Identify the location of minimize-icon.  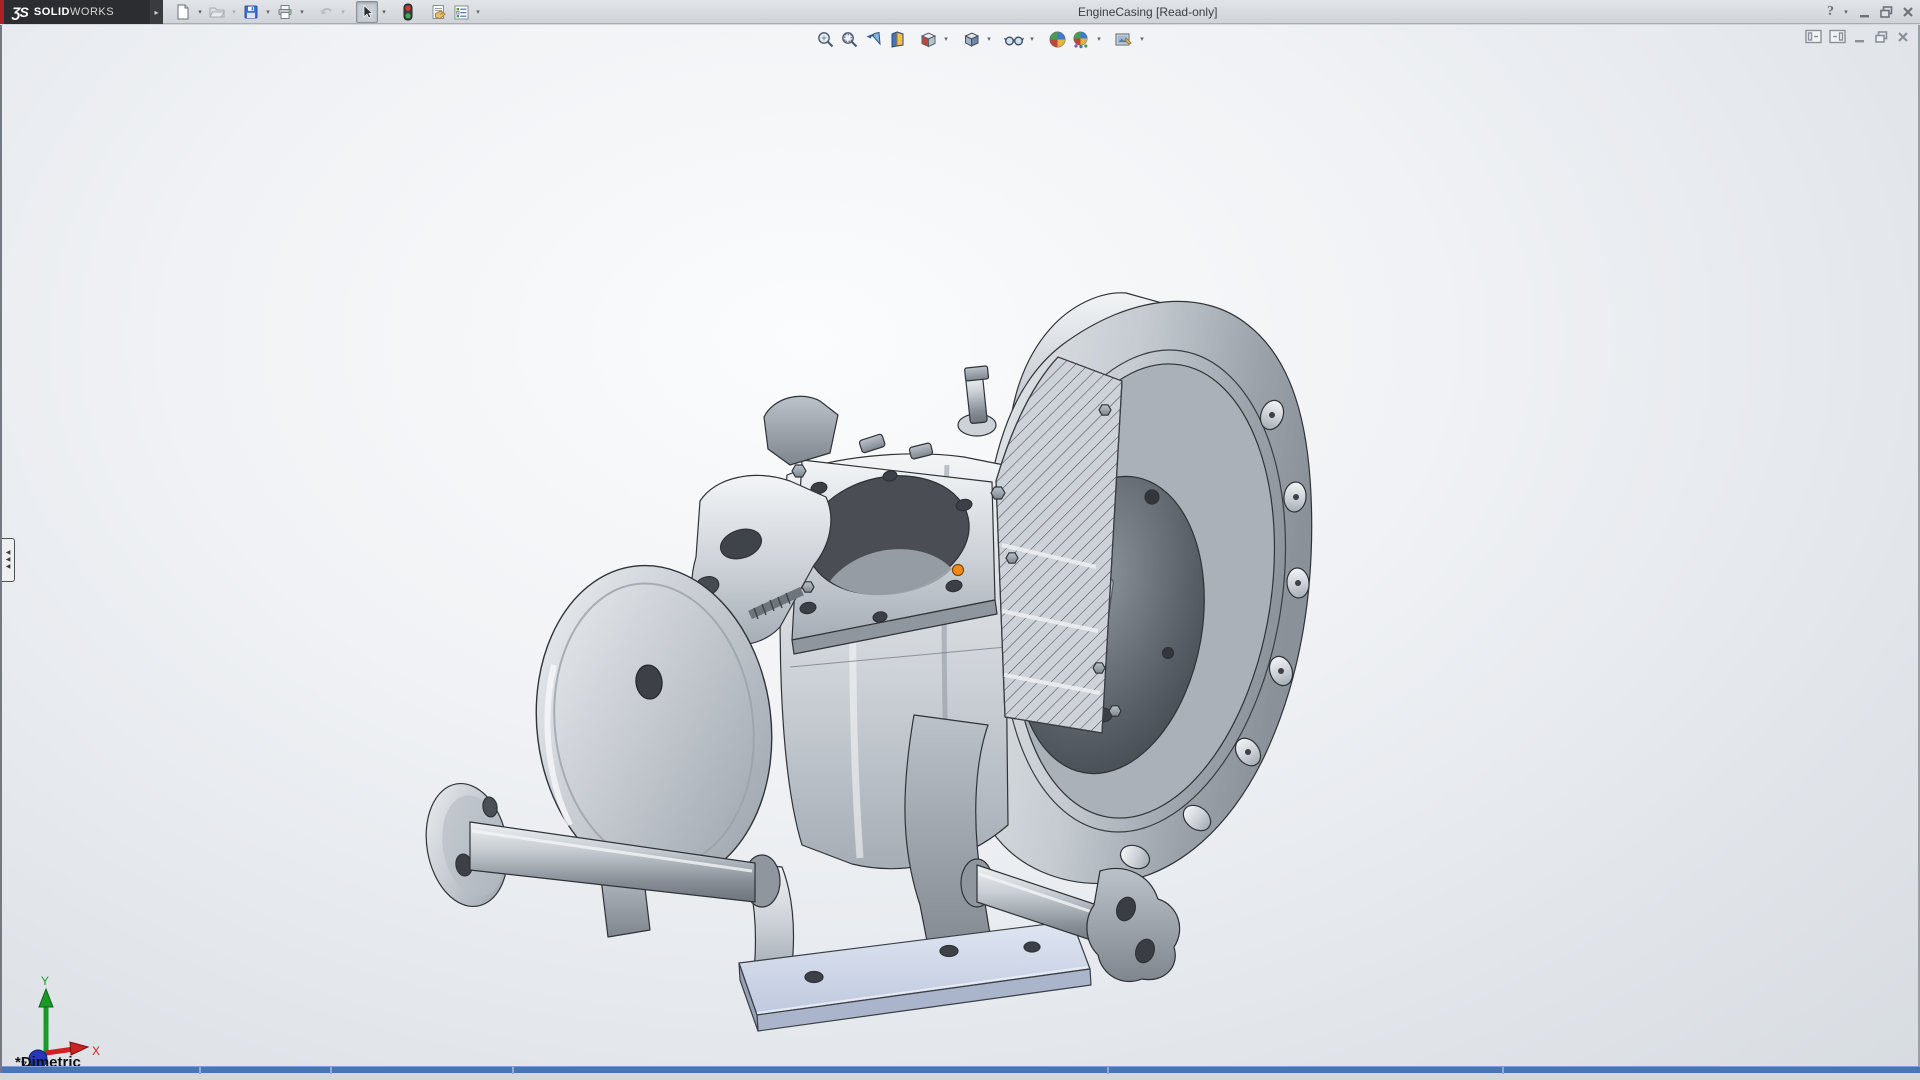
(1864, 16).